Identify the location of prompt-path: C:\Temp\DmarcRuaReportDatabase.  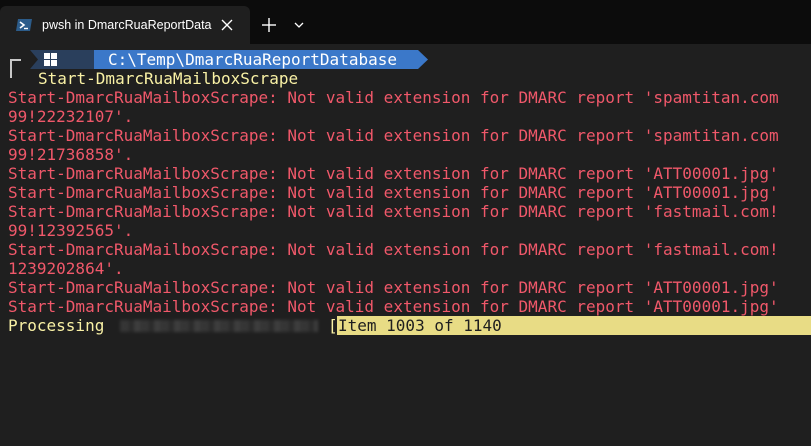
(252, 59).